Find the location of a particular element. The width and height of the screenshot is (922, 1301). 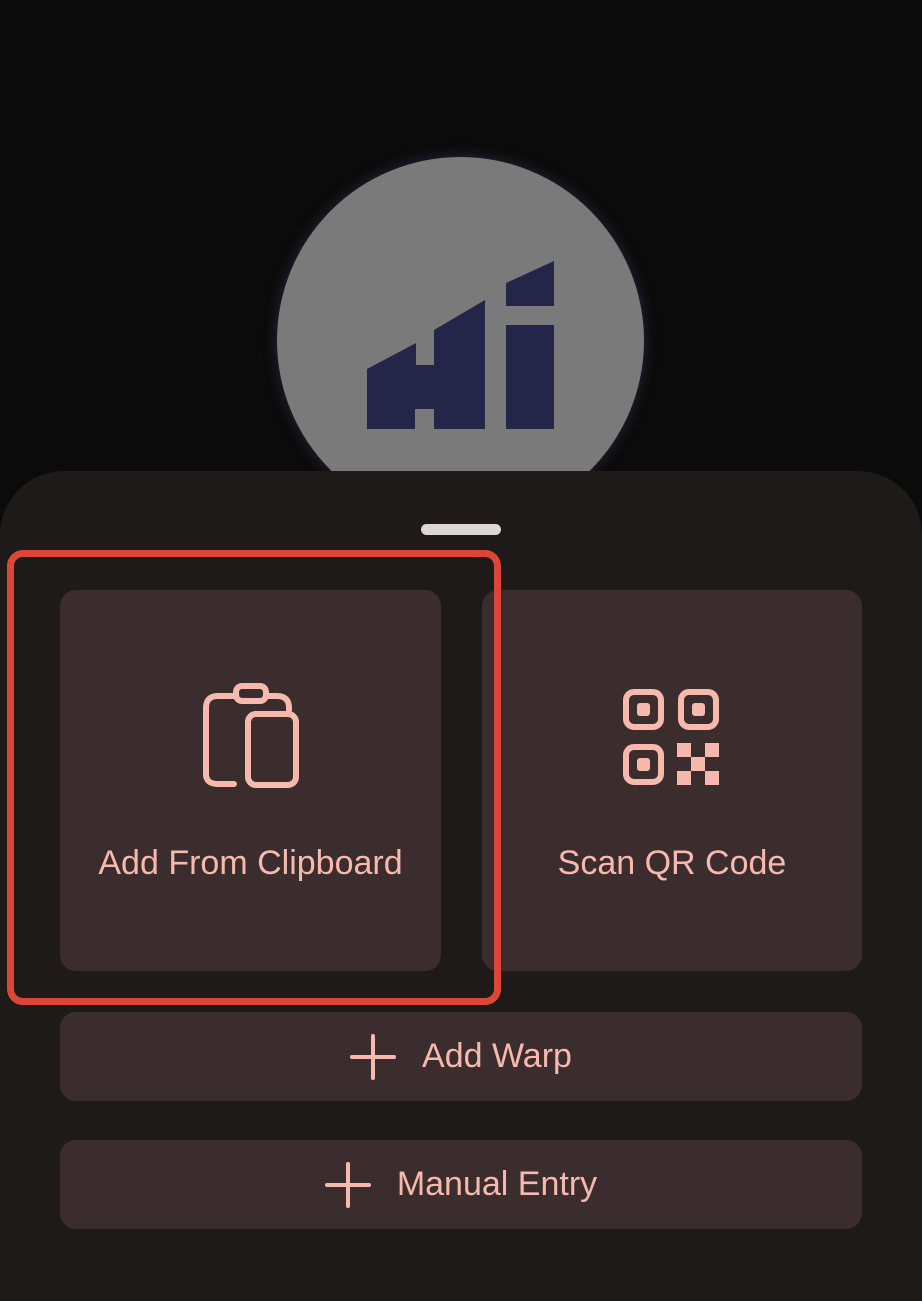

app-logo is located at coordinates (460, 340).